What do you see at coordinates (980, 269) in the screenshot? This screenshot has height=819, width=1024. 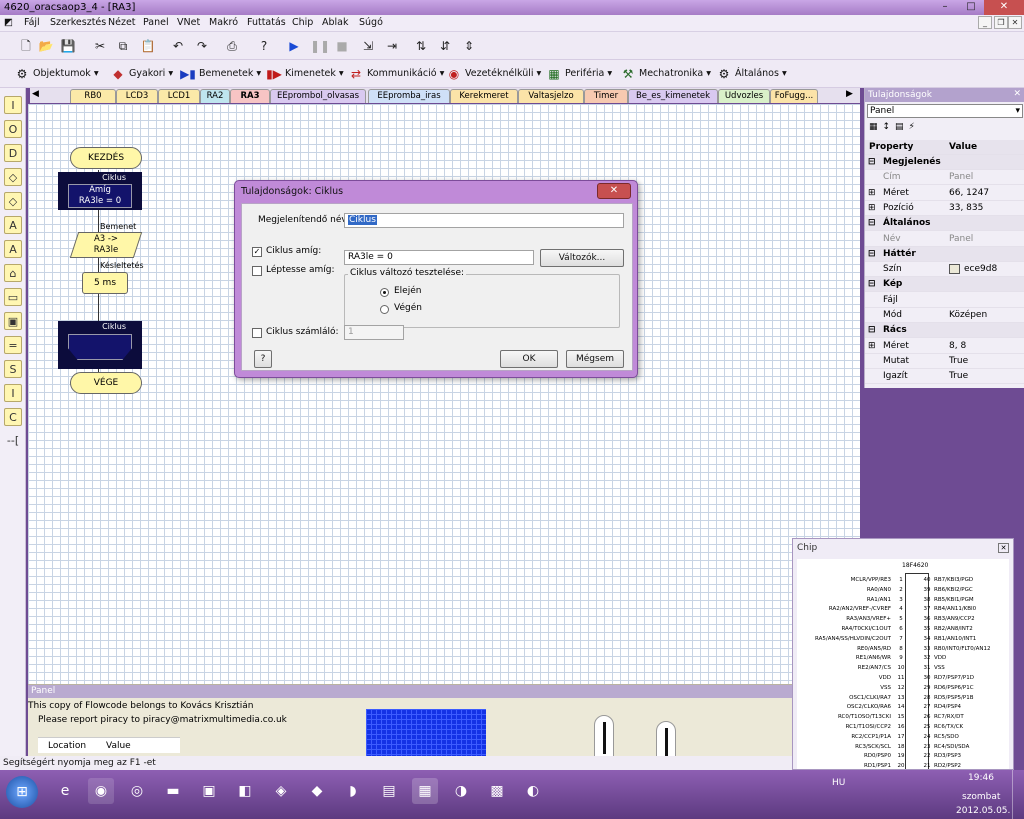 I see `property-value: ece9d8` at bounding box center [980, 269].